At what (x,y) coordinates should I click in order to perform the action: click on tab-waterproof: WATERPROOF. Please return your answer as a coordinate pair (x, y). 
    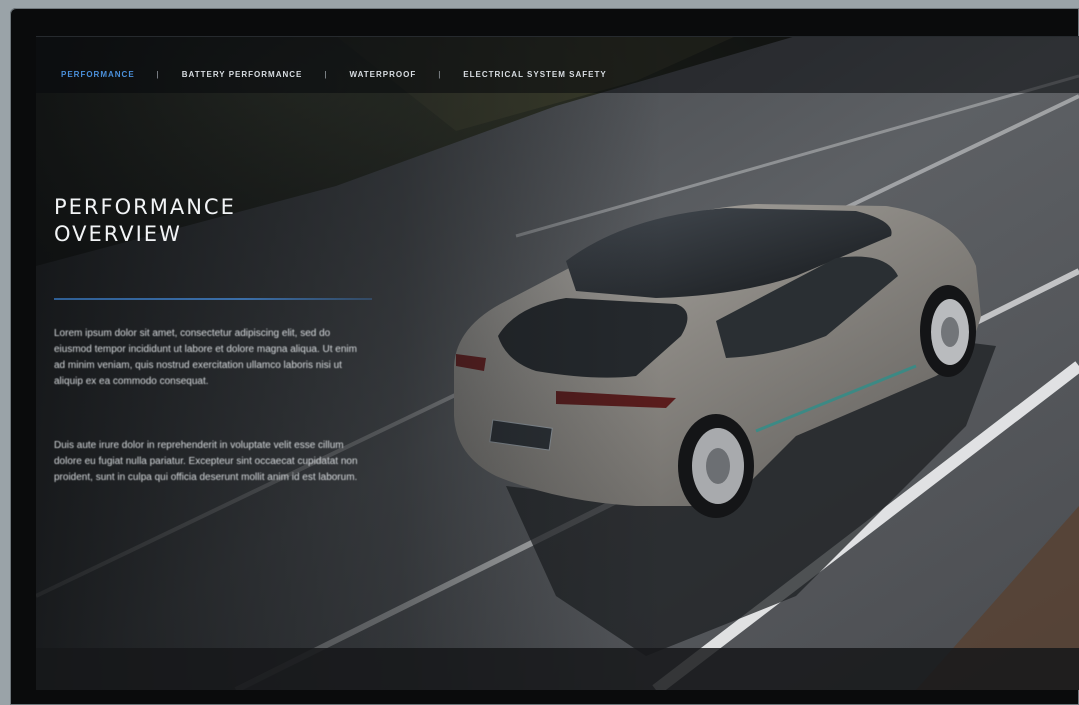
    Looking at the image, I should click on (382, 74).